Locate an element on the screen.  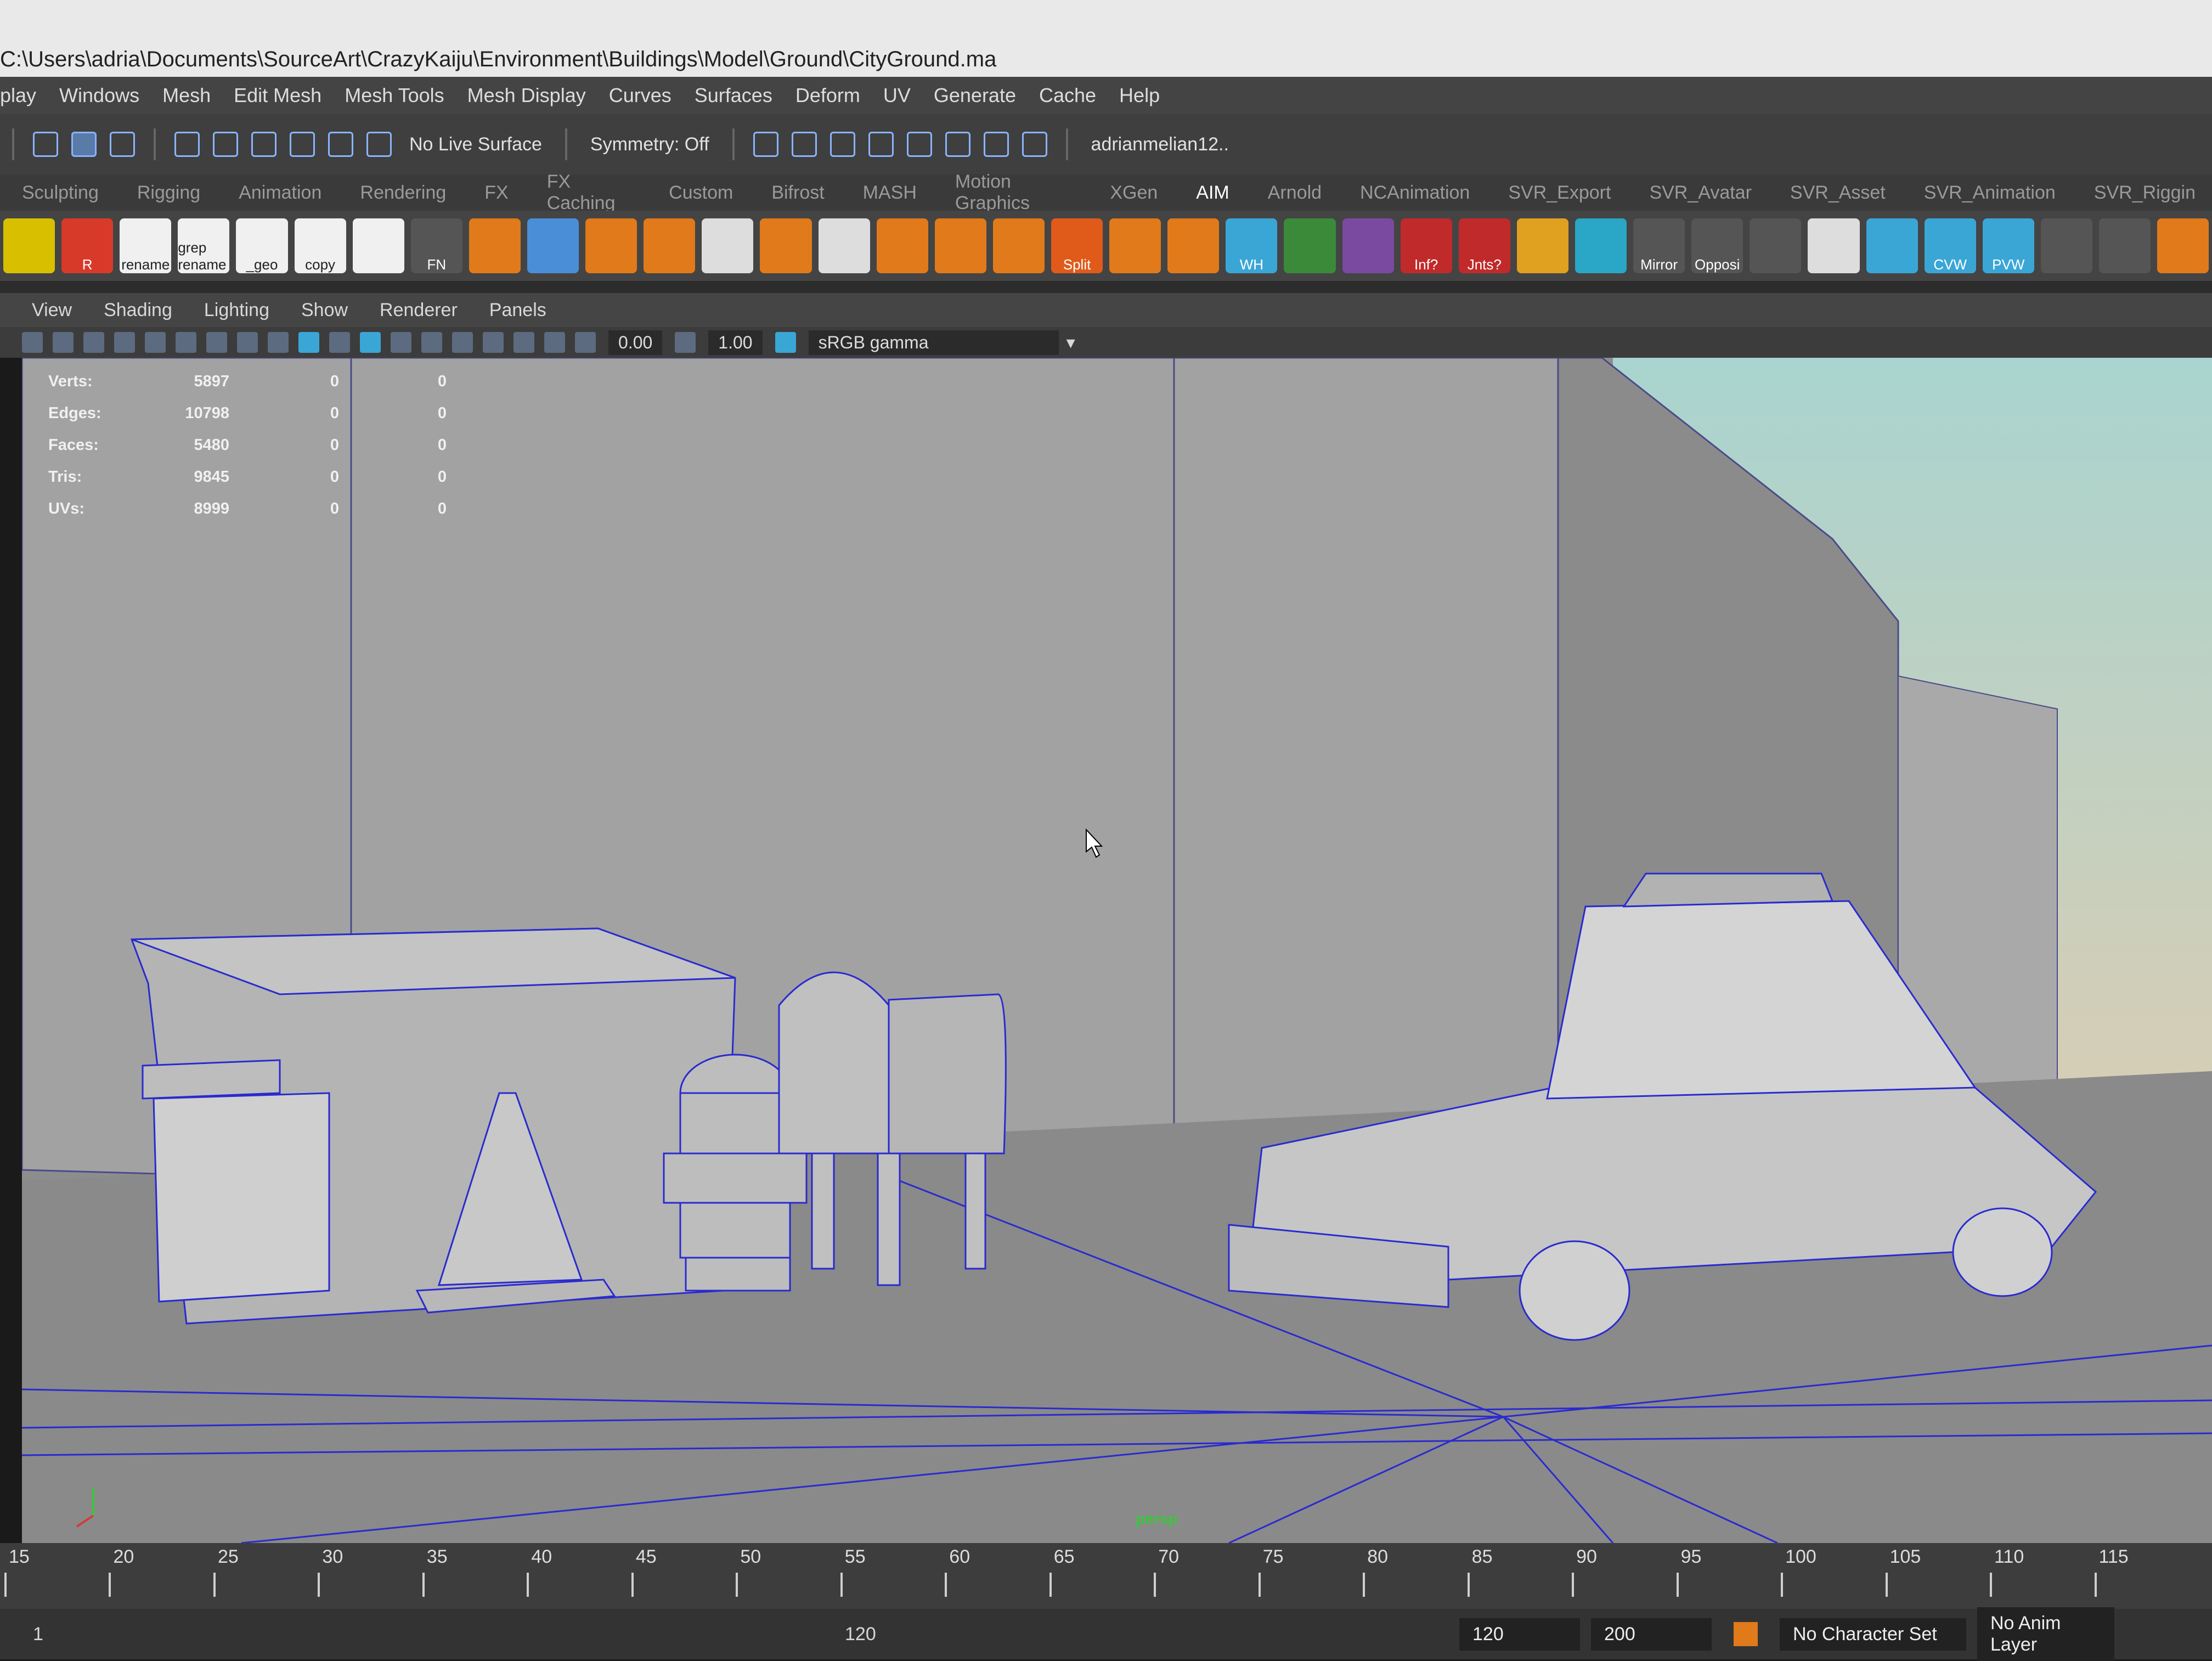
menu-mesh-tools: Mesh Tools is located at coordinates (394, 95).